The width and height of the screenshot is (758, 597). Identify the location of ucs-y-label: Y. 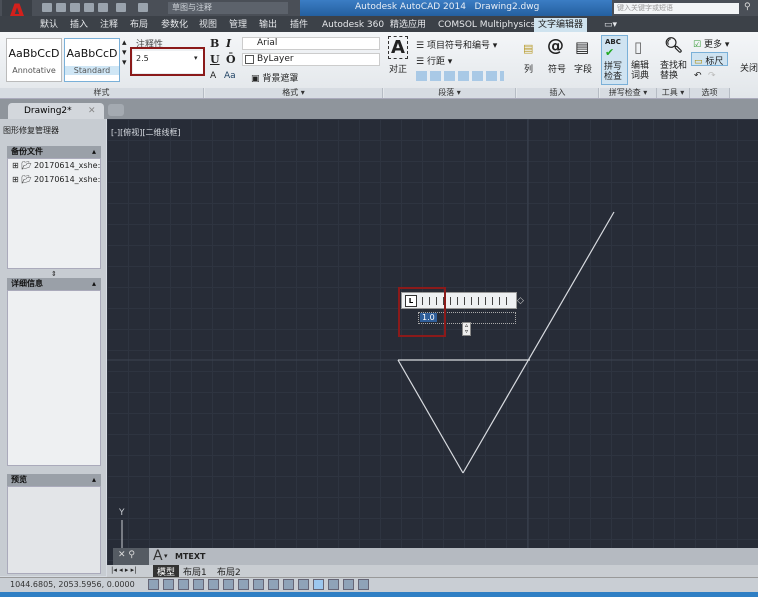
(122, 513).